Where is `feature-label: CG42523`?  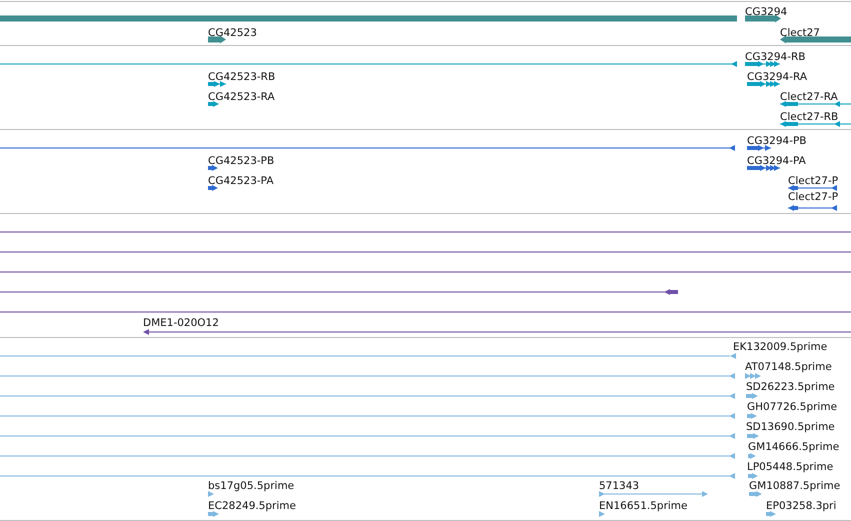
feature-label: CG42523 is located at coordinates (232, 33).